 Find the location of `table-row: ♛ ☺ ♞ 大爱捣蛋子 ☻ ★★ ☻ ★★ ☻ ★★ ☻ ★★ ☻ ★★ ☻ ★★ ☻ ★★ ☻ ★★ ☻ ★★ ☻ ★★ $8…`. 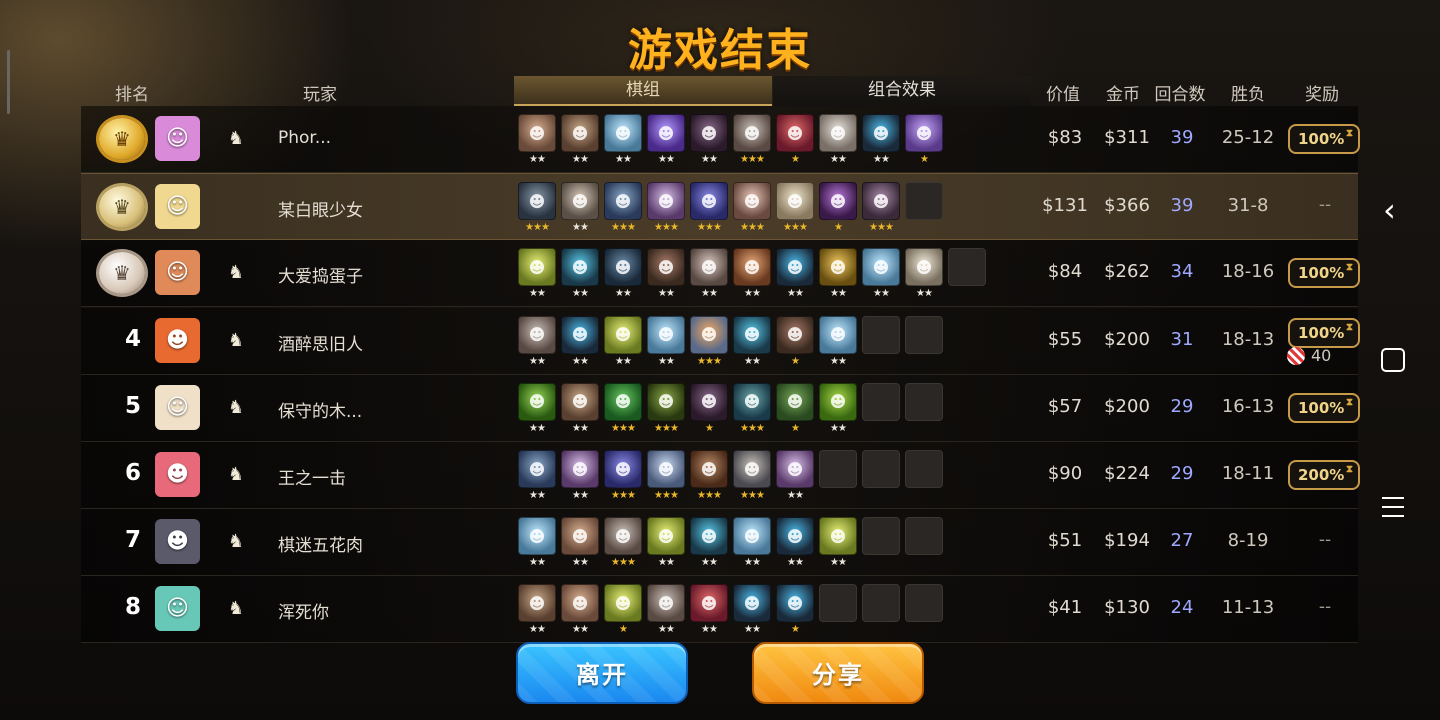

table-row: ♛ ☺ ♞ 大爱捣蛋子 ☻ ★★ ☻ ★★ ☻ ★★ ☻ ★★ ☻ ★★ ☻ ★★ ☻ ★★ ☻ ★★ ☻ ★★ ☻ ★★ $8… is located at coordinates (720, 274).